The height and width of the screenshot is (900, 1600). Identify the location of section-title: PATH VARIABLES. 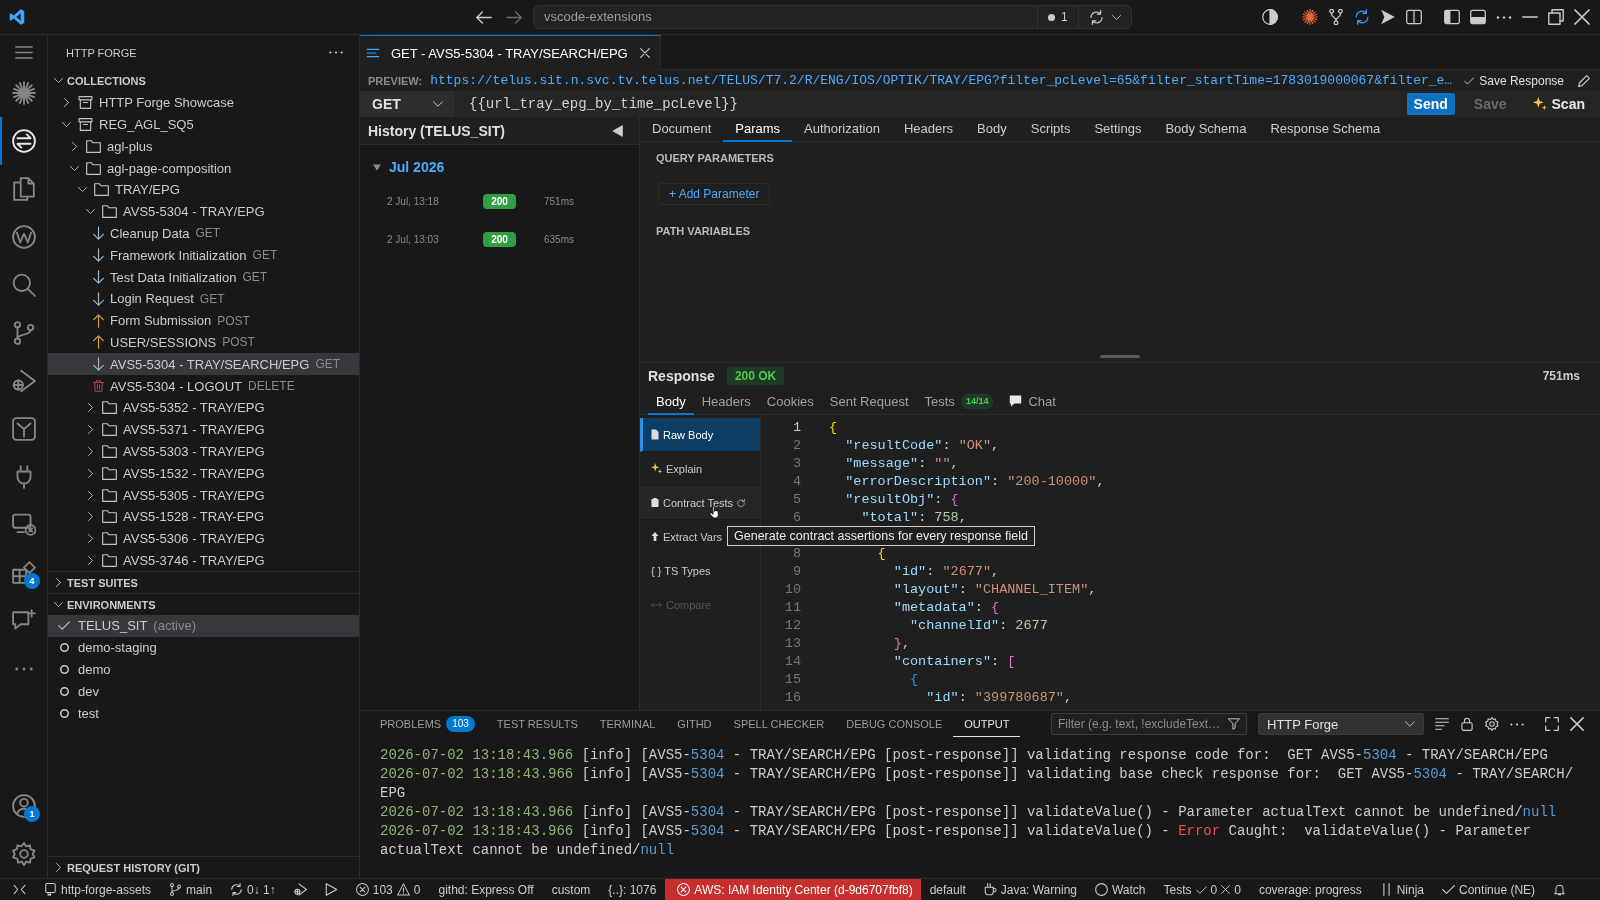
(704, 231).